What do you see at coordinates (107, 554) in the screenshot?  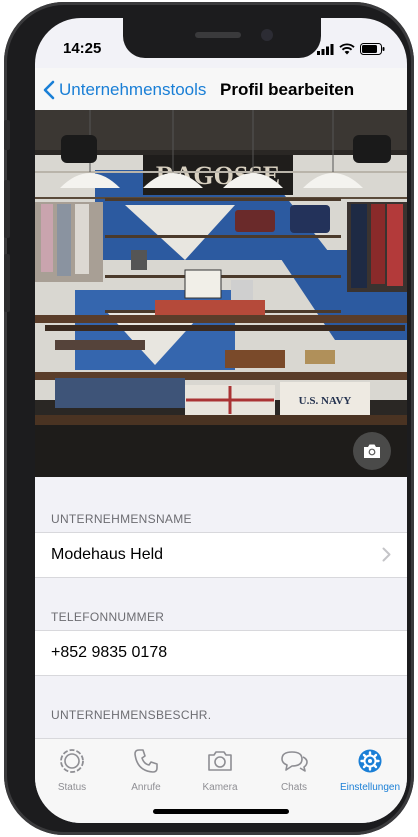 I see `business-name-value: Modehaus Held` at bounding box center [107, 554].